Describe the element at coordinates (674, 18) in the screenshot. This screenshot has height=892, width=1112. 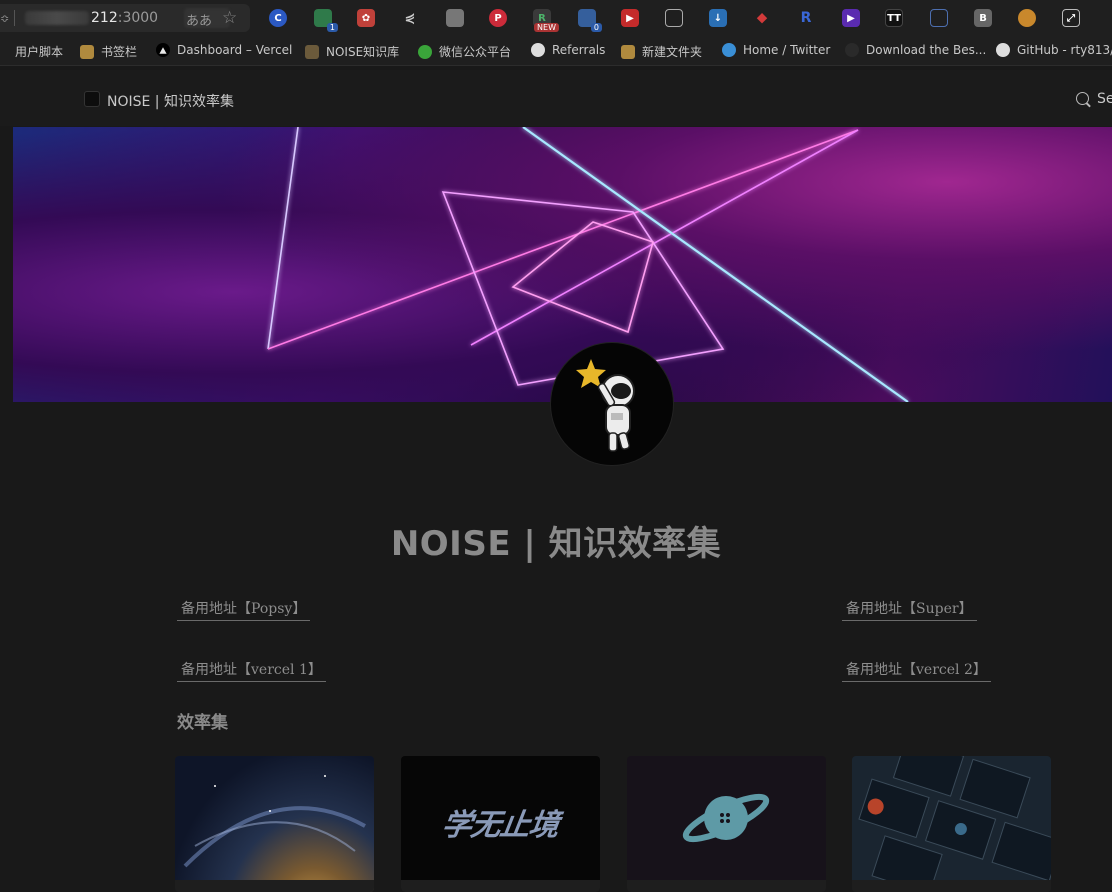
I see `pocket-icon` at that location.